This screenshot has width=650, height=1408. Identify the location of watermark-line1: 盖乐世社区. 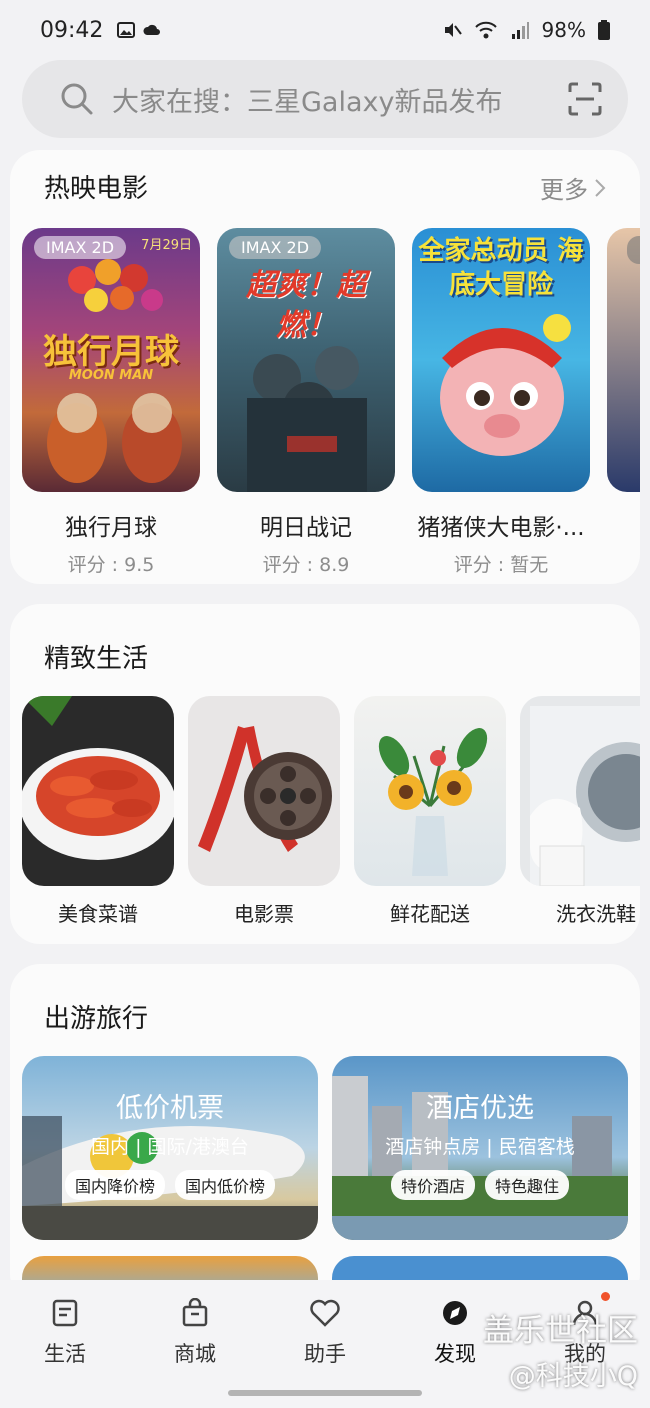
(560, 1331).